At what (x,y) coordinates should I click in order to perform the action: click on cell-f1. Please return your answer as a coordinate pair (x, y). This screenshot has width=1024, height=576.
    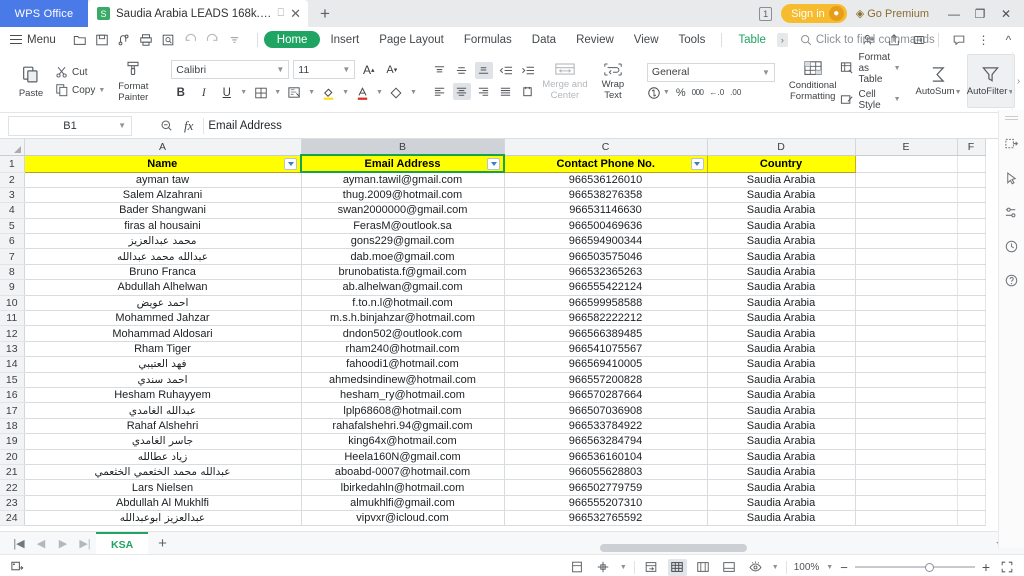
    Looking at the image, I should click on (971, 164).